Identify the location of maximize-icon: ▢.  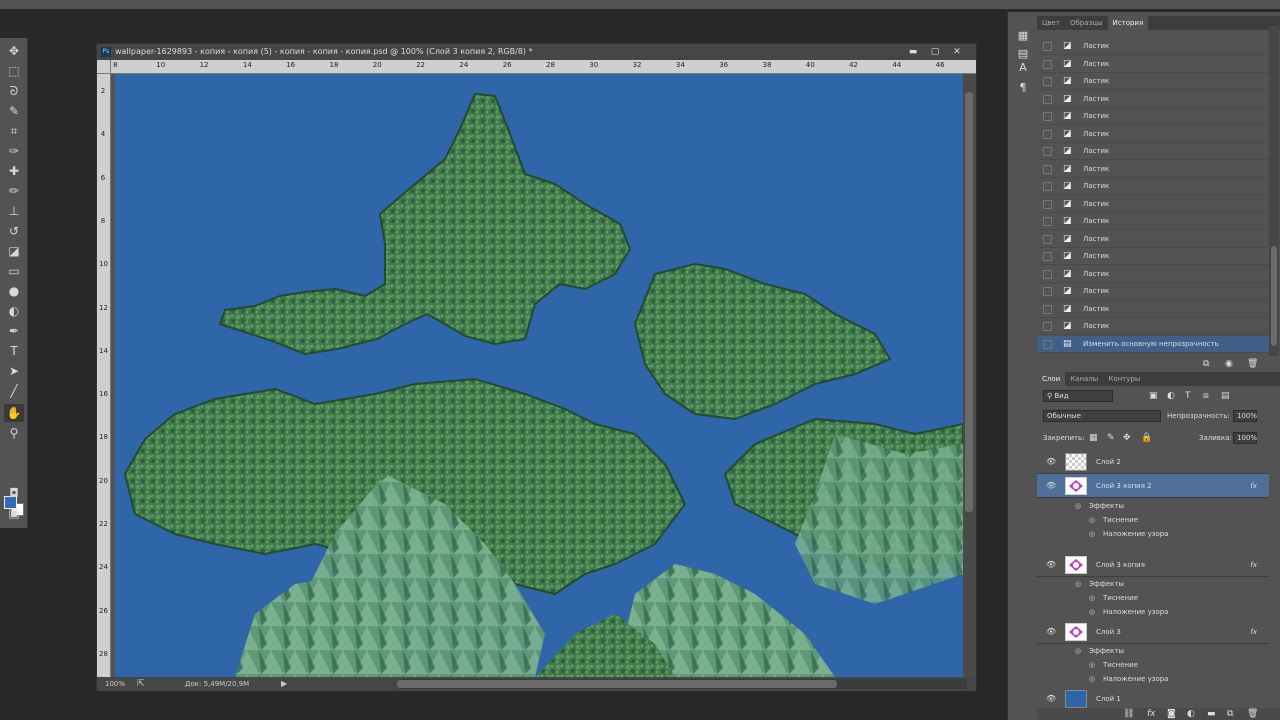
(935, 52).